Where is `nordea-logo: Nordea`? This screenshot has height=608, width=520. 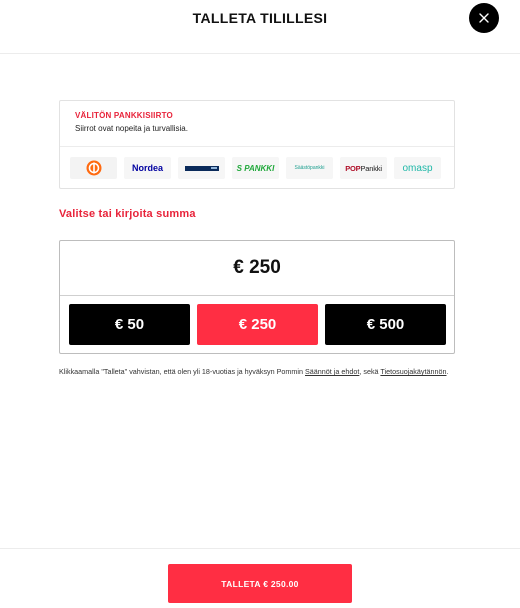 nordea-logo: Nordea is located at coordinates (147, 168).